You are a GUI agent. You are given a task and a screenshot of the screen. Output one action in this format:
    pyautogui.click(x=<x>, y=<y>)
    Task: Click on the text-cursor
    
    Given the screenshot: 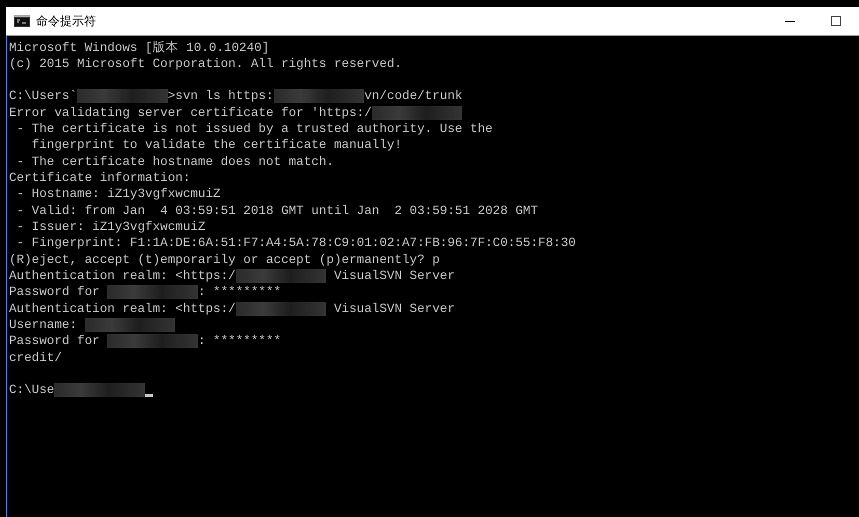 What is the action you would take?
    pyautogui.click(x=149, y=395)
    